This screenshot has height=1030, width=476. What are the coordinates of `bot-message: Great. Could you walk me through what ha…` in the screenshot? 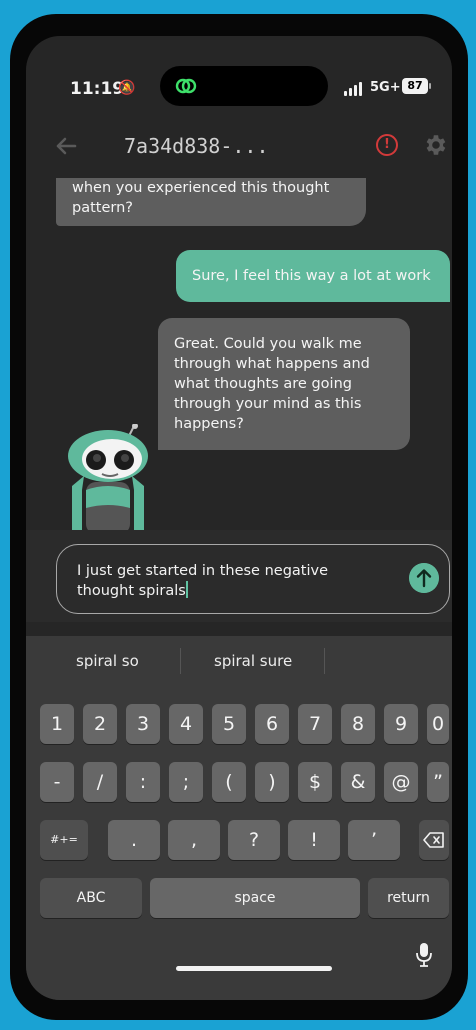 It's located at (284, 384).